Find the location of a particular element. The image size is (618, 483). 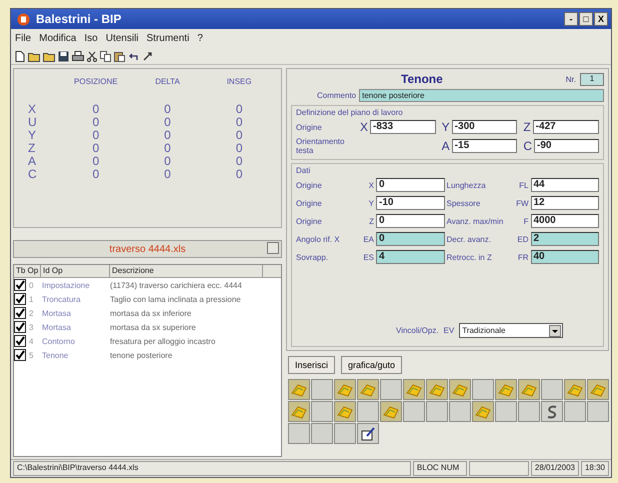

paste-icon is located at coordinates (119, 56).